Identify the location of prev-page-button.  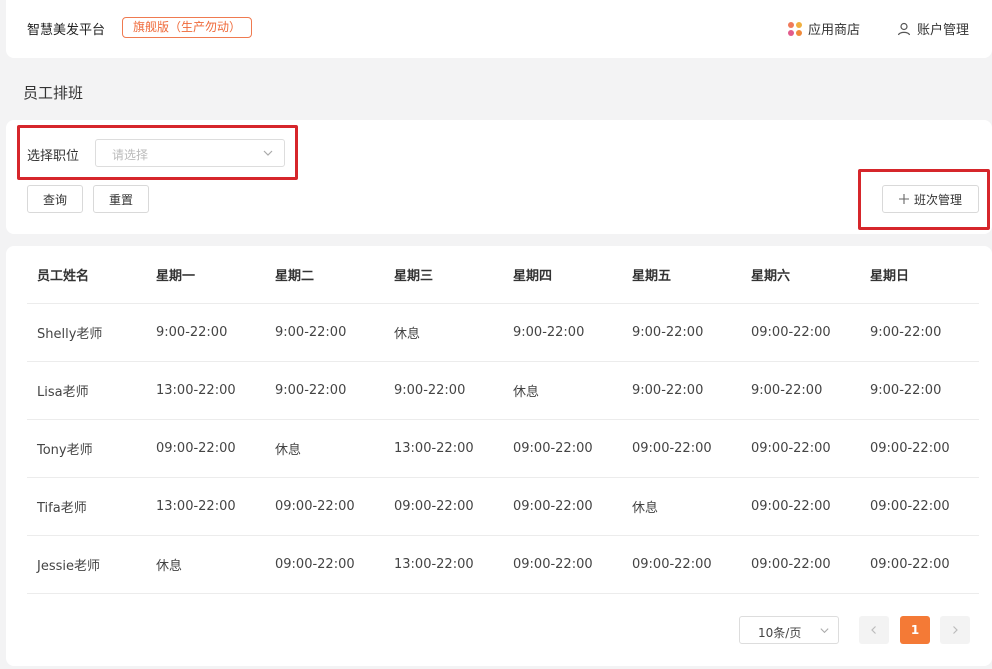
(874, 630).